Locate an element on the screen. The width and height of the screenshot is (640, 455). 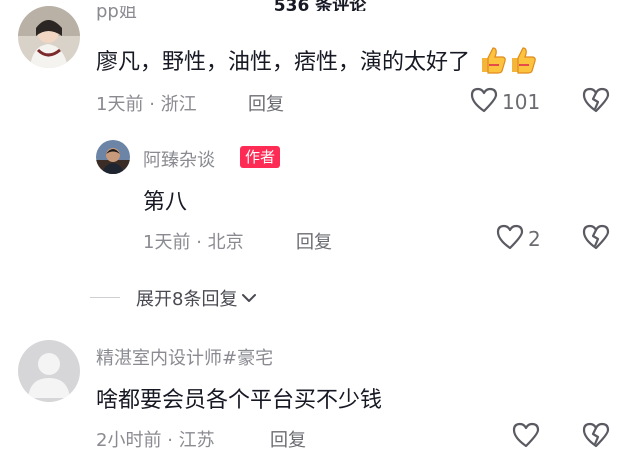
comment-text: 啥都要会员各个平台买不少钱 is located at coordinates (239, 400).